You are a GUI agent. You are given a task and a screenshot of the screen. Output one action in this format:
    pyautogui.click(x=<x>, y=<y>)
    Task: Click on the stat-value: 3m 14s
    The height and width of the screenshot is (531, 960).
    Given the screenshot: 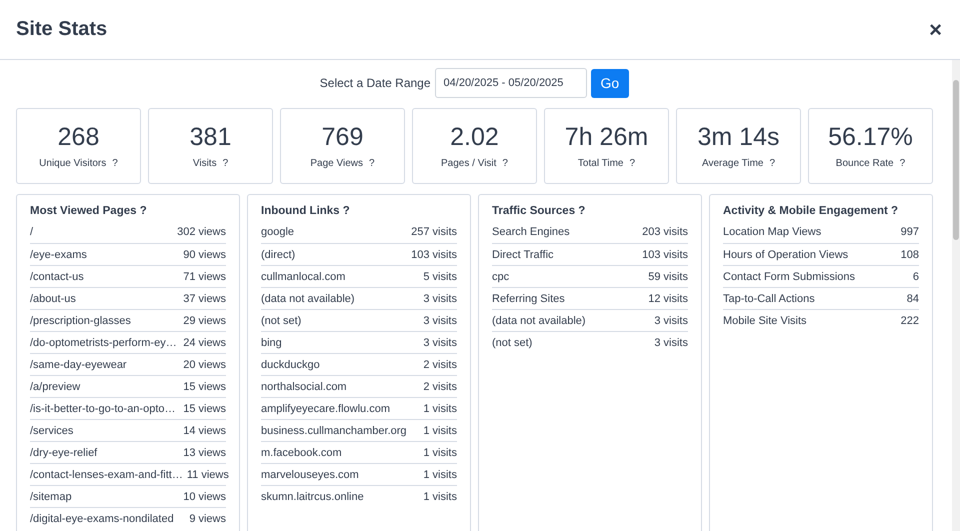 What is the action you would take?
    pyautogui.click(x=739, y=137)
    